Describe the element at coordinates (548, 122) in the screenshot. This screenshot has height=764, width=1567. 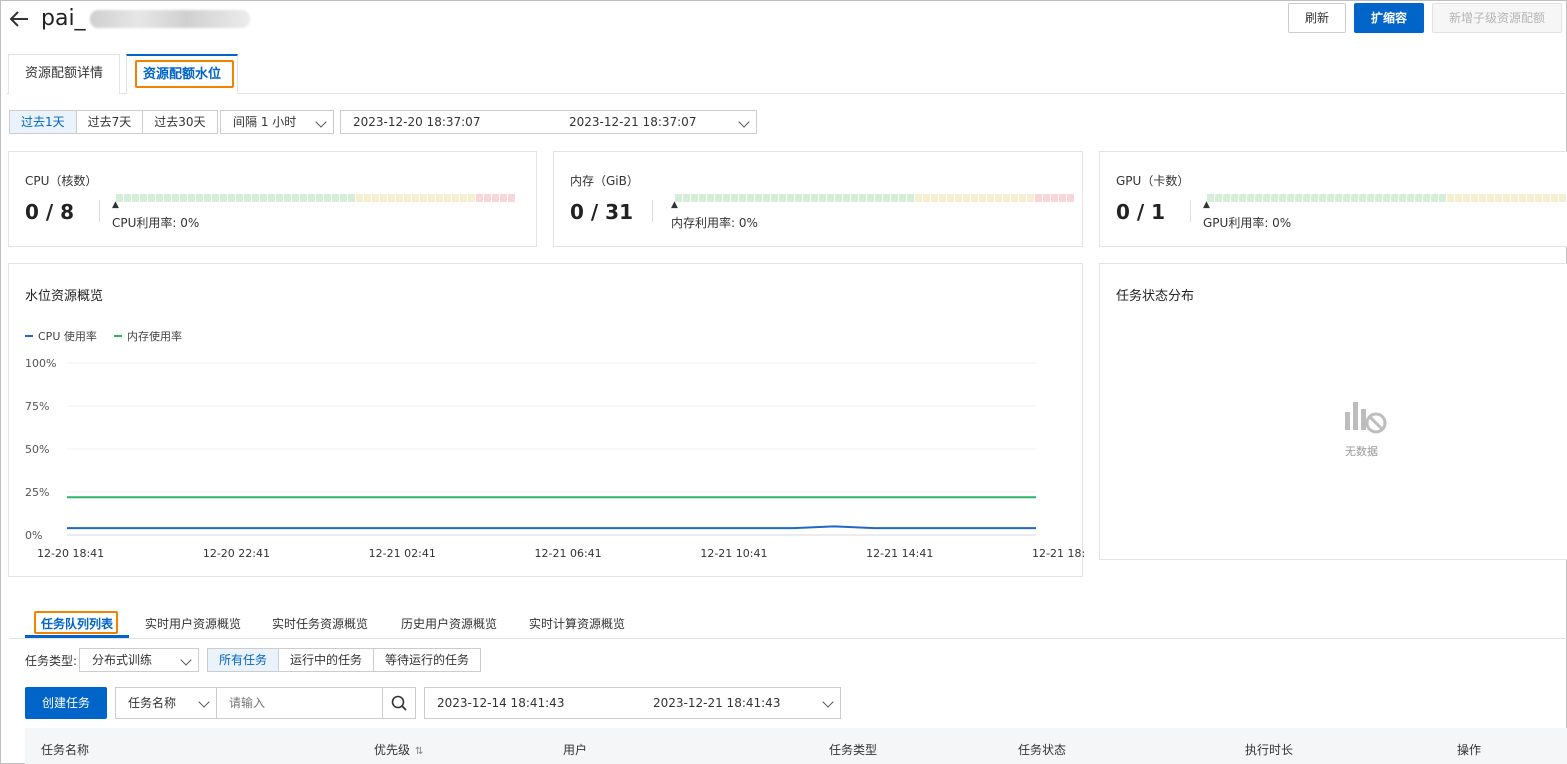
I see `date-range-picker: 2023-12-20 18:37:07 2023-12-21 18:37:07` at that location.